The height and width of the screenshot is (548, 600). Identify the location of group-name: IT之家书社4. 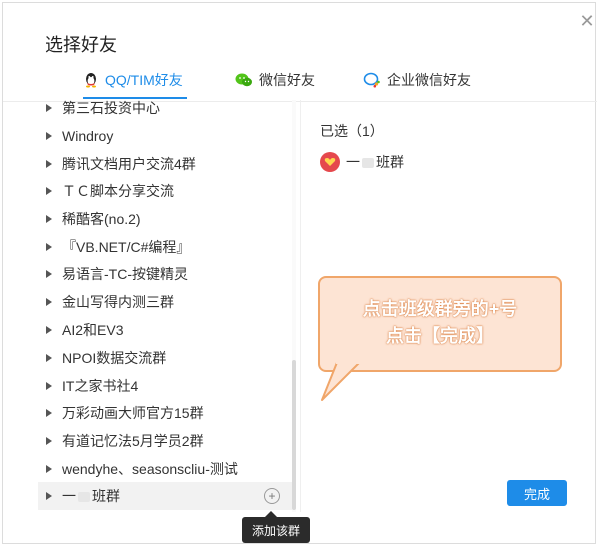
(100, 386).